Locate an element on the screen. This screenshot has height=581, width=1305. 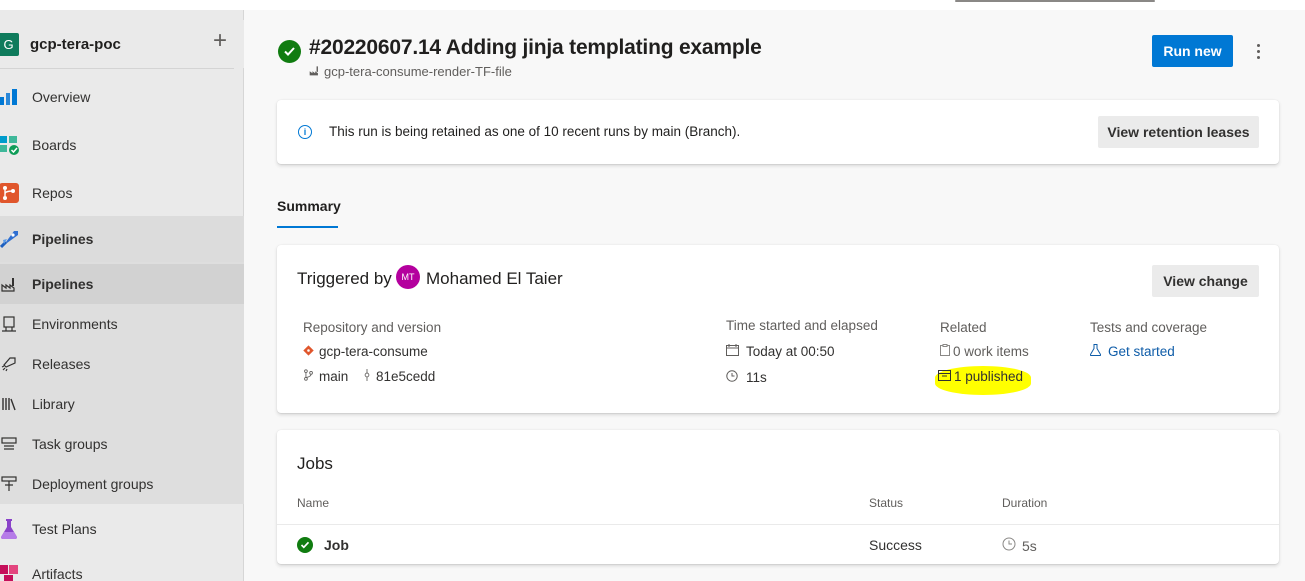
overview-icon is located at coordinates (10, 97).